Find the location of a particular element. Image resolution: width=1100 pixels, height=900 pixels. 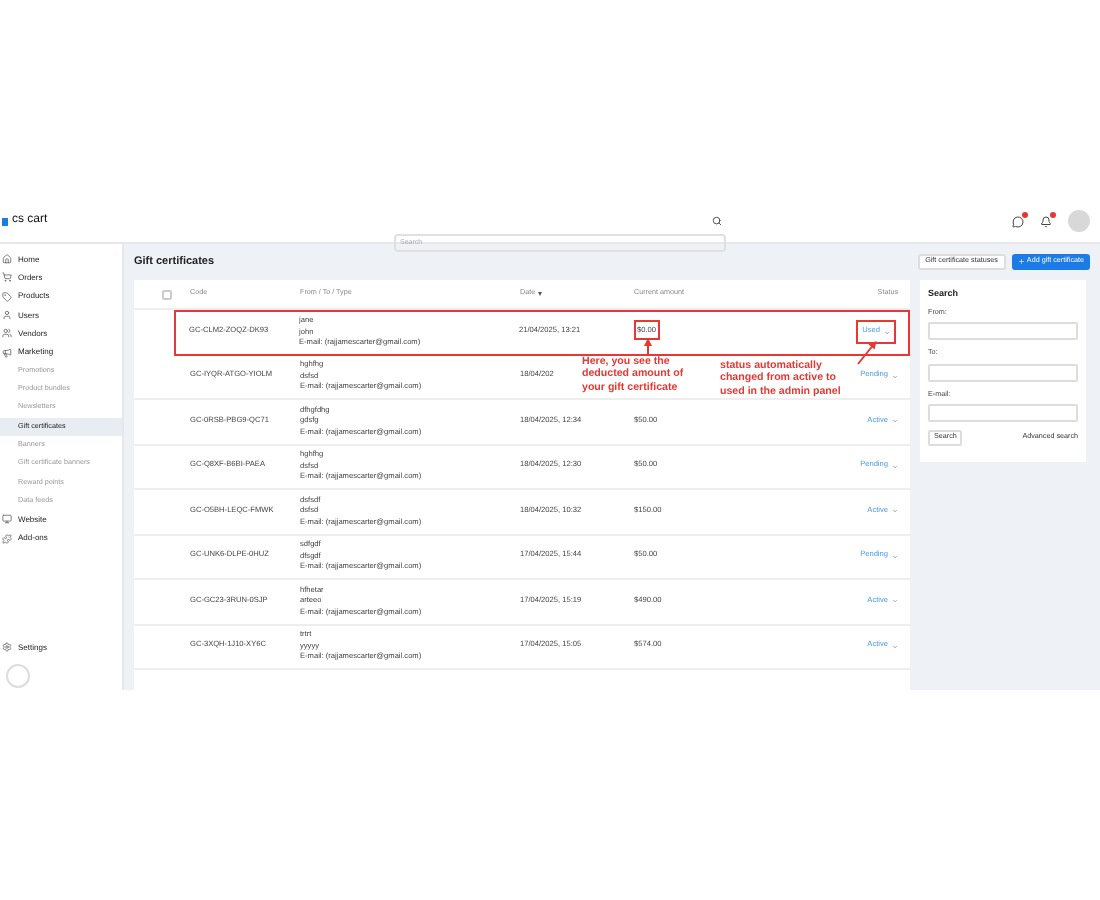

logo-icon is located at coordinates (5, 221).